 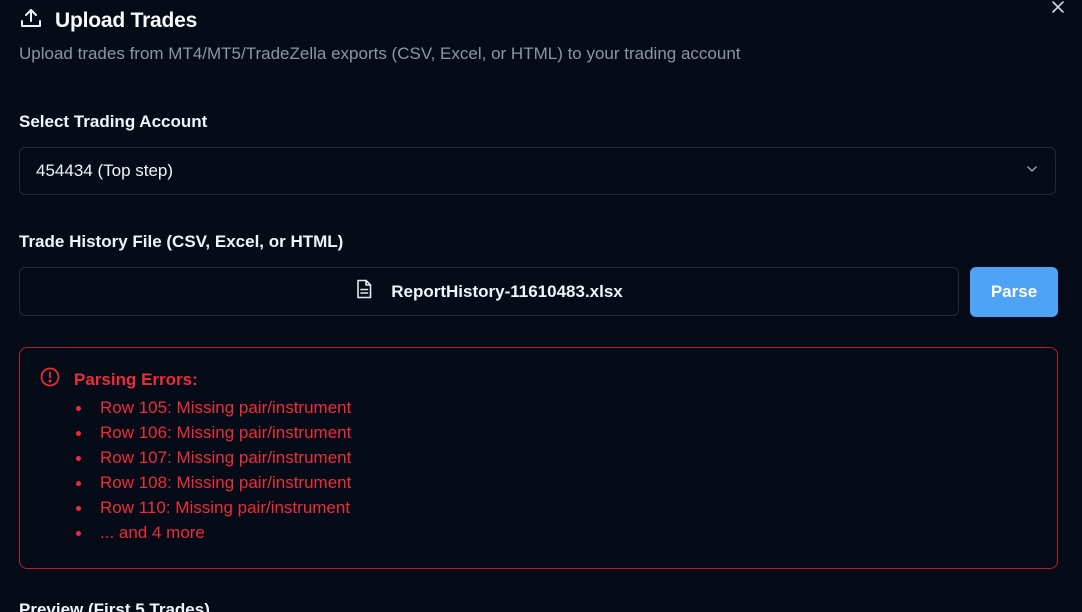 What do you see at coordinates (213, 407) in the screenshot?
I see `list-item: Row 105: Missing pair/instrument` at bounding box center [213, 407].